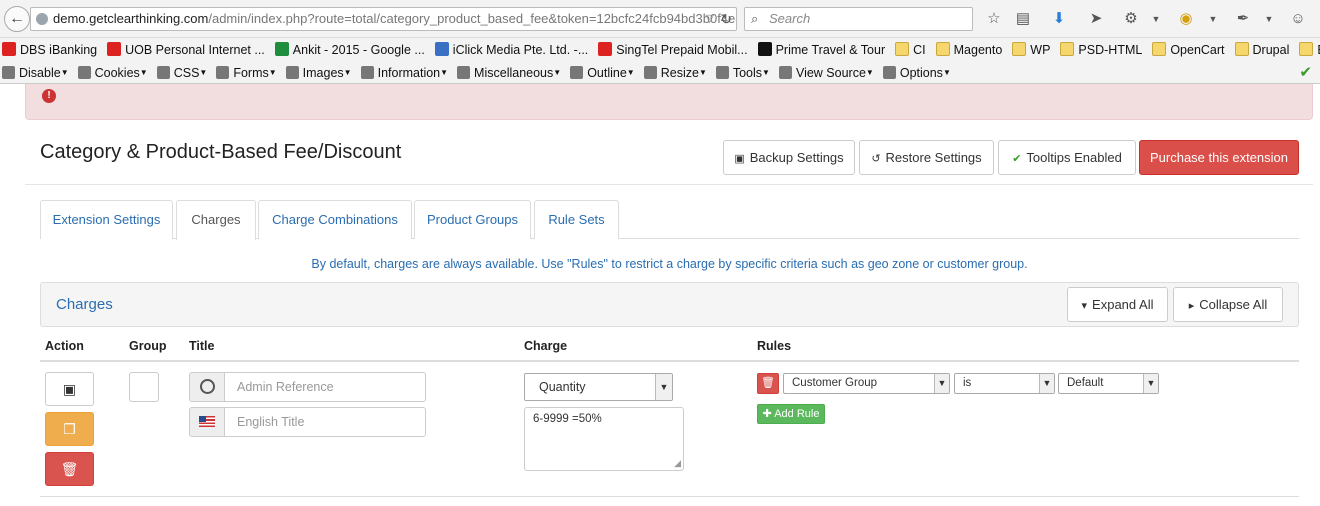 This screenshot has width=1320, height=506. What do you see at coordinates (1067, 157) in the screenshot?
I see `tooltips-enabled-button: ✔ Tooltips Enabled` at bounding box center [1067, 157].